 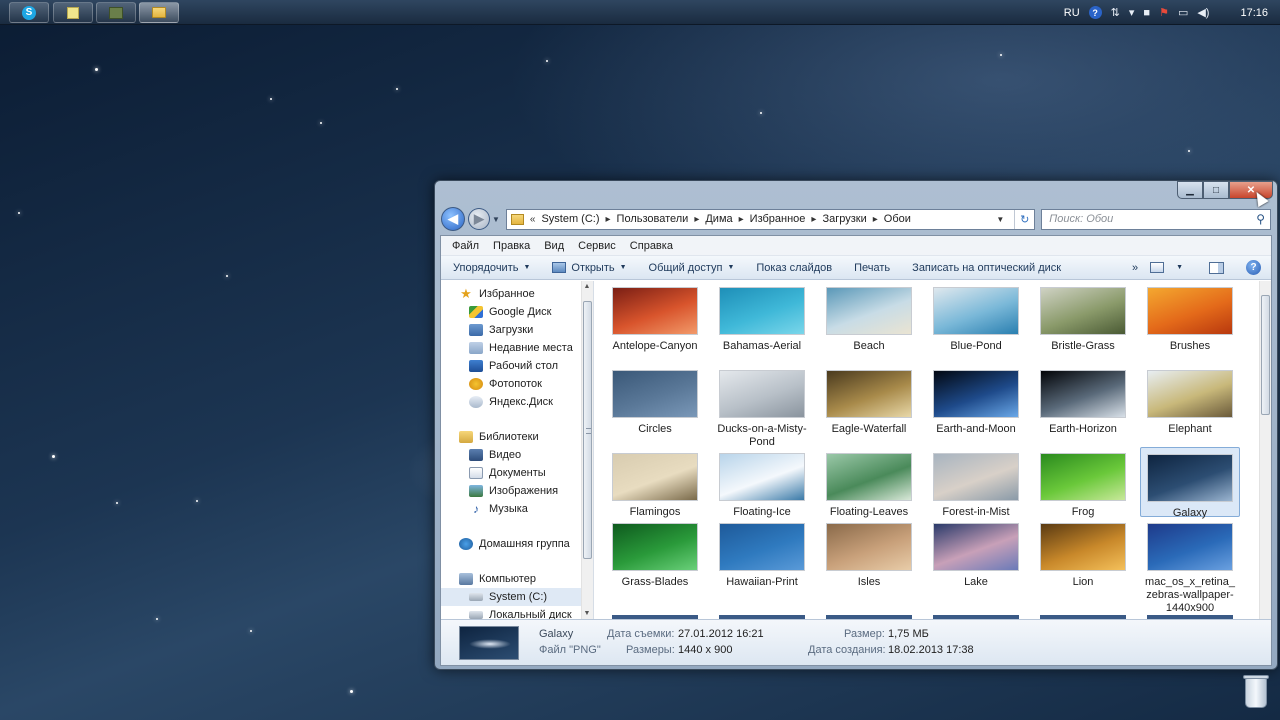 What do you see at coordinates (1115, 12) in the screenshot?
I see `tray-pin-icon: ⇅` at bounding box center [1115, 12].